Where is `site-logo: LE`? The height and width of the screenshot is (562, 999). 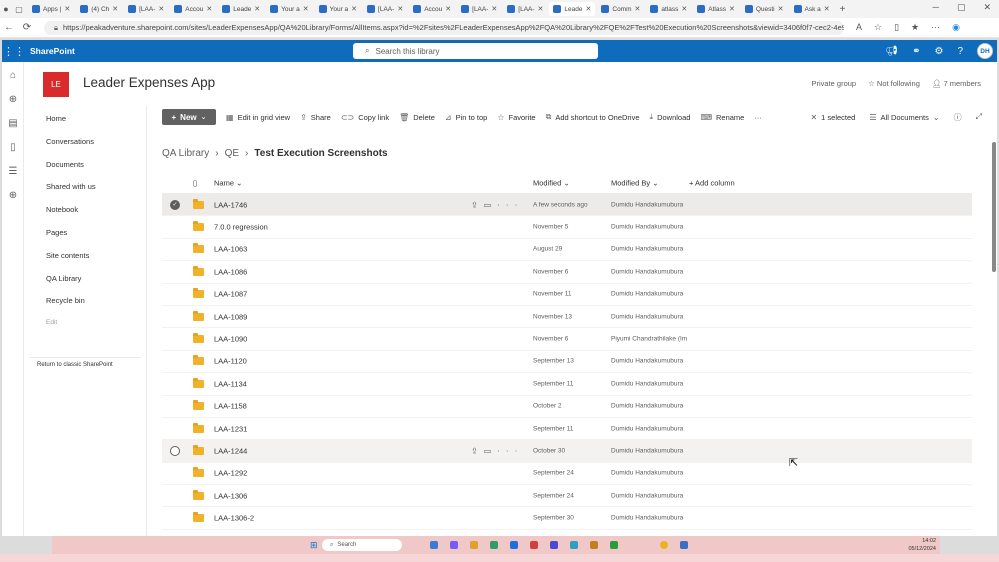
site-logo: LE is located at coordinates (56, 84).